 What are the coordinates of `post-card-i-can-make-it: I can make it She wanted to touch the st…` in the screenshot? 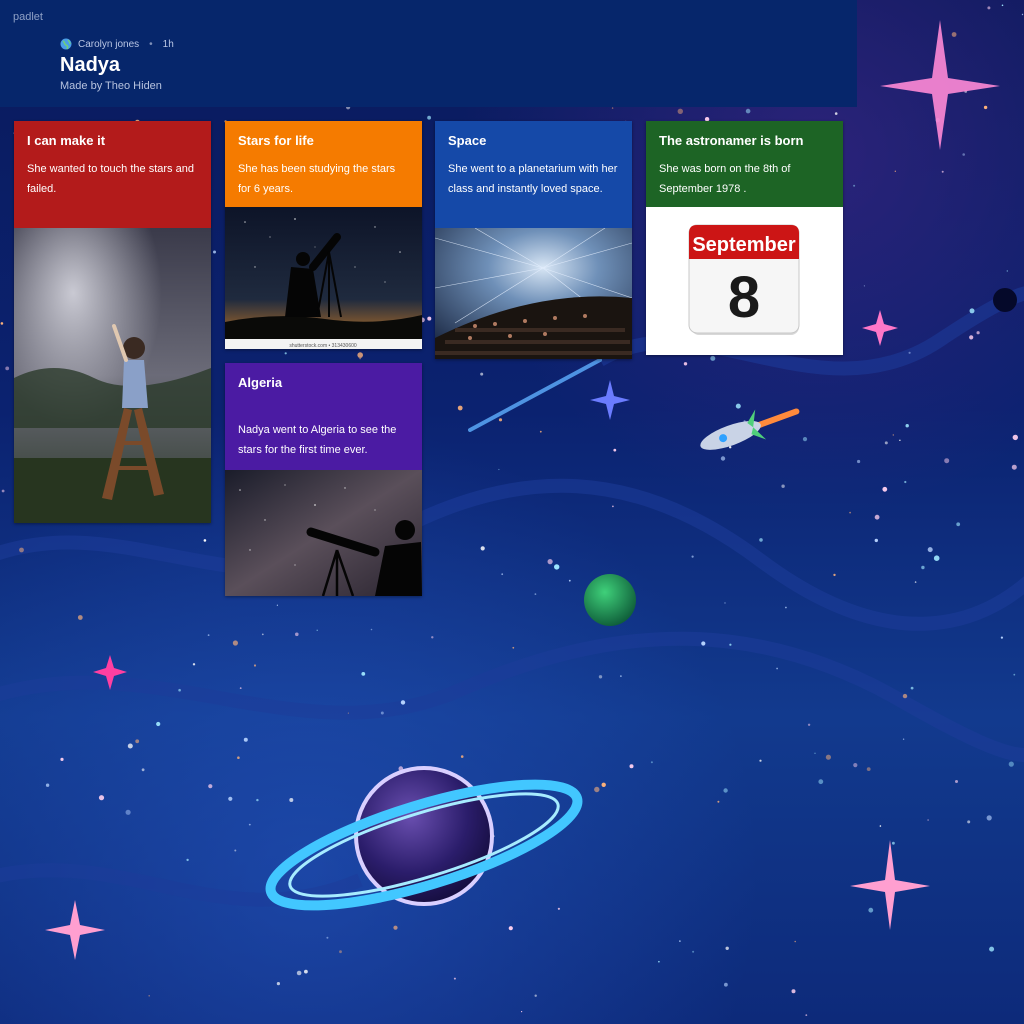 It's located at (112, 322).